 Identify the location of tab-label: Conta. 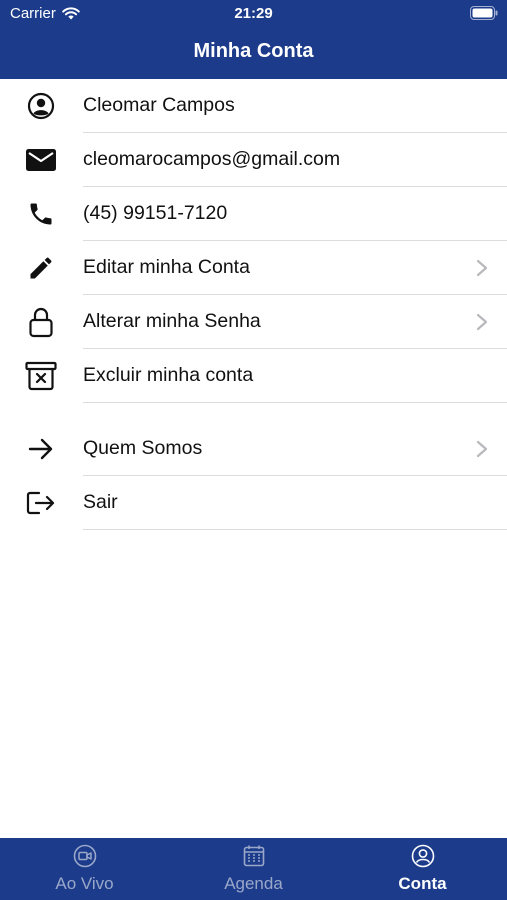
(422, 883).